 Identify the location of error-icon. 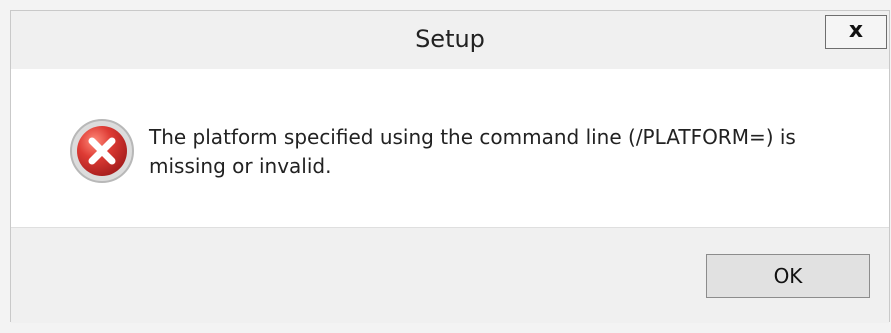
(102, 151).